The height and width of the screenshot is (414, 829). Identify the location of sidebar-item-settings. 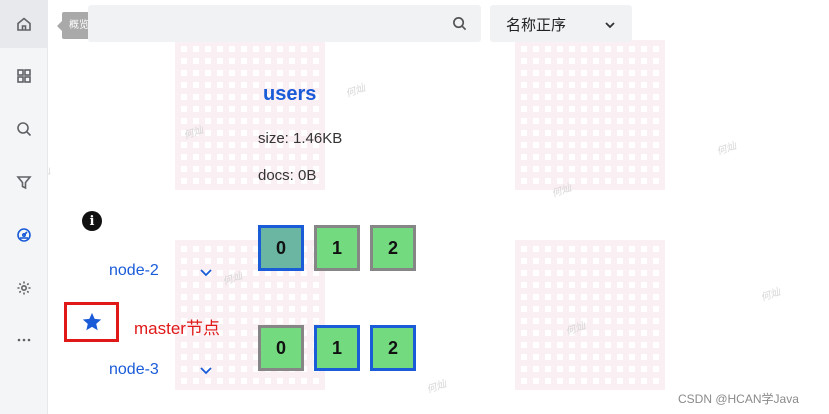
(24, 288).